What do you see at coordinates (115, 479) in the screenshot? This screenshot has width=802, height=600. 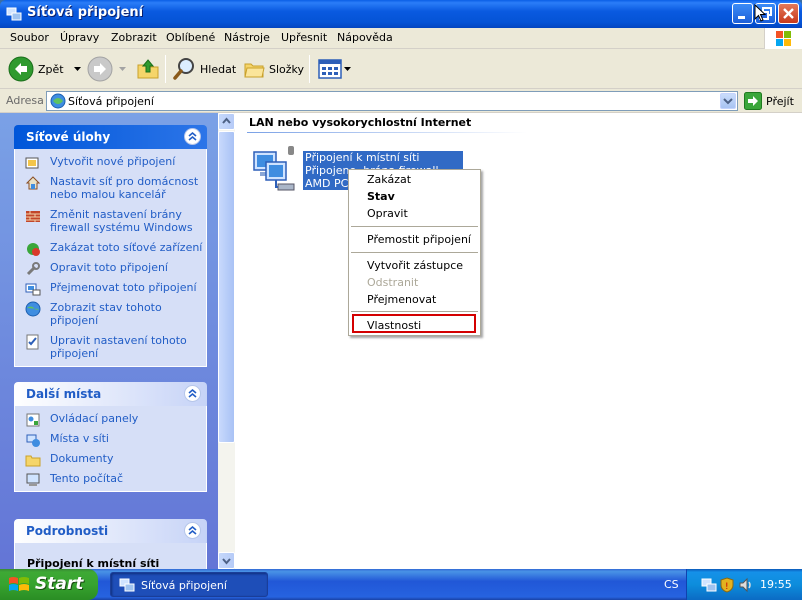 I see `place-my-computer: Tento počítač` at bounding box center [115, 479].